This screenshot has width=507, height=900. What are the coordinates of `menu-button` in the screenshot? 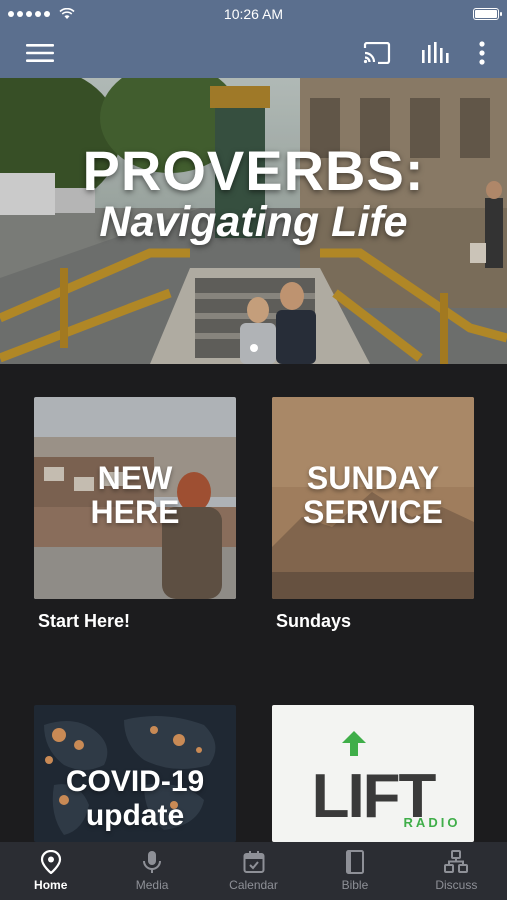 It's located at (40, 53).